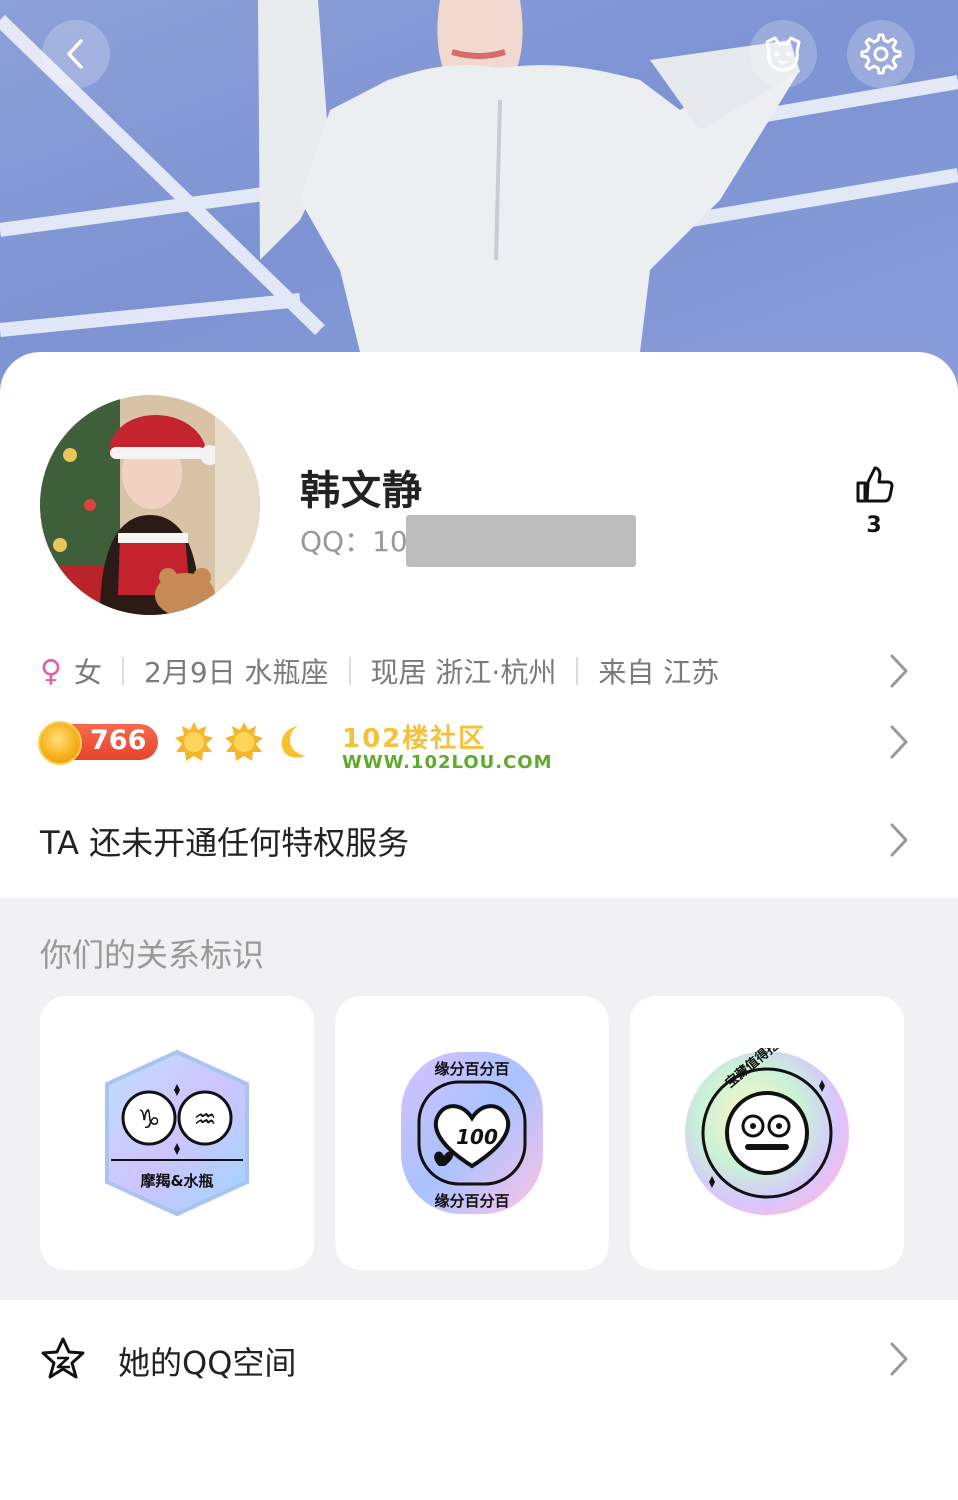 The width and height of the screenshot is (958, 1500). I want to click on avatar, so click(150, 505).